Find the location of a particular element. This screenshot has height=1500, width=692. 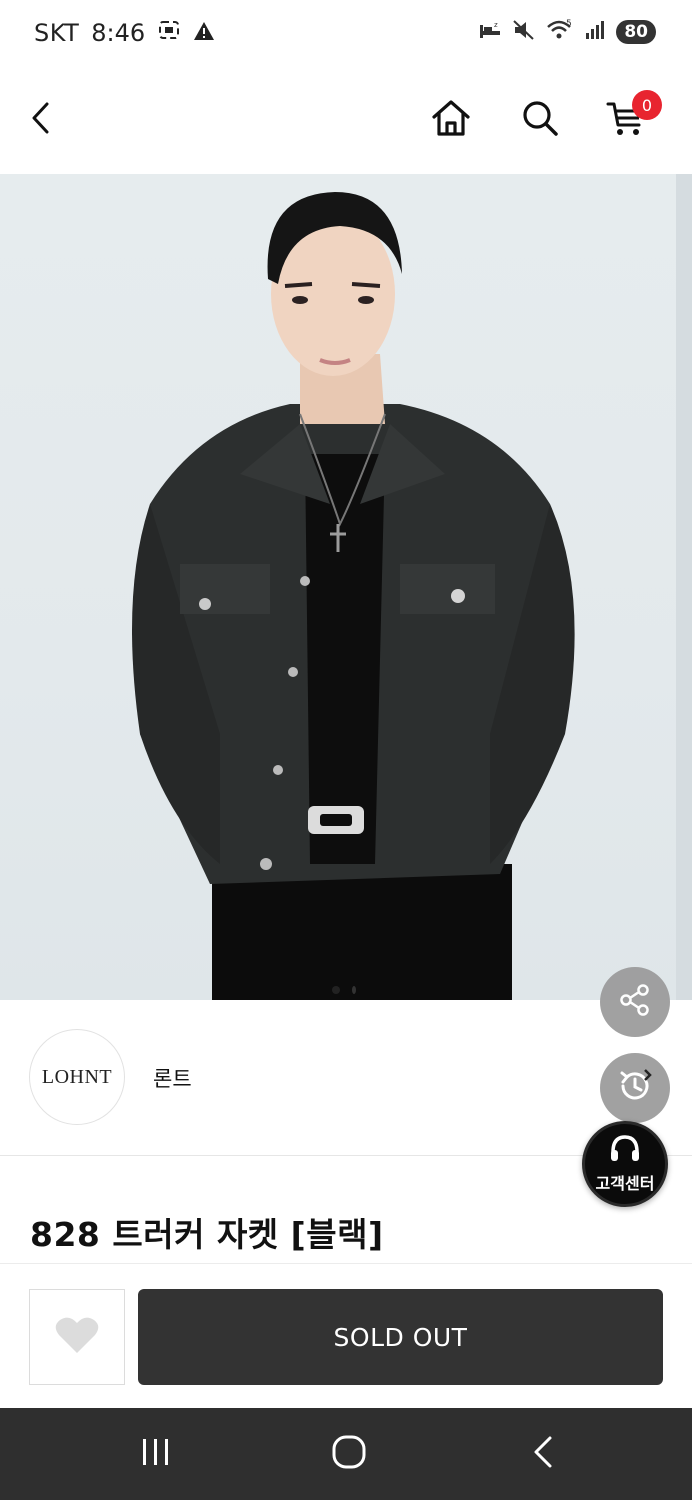

status-right: z 5 80 is located at coordinates (567, 32).